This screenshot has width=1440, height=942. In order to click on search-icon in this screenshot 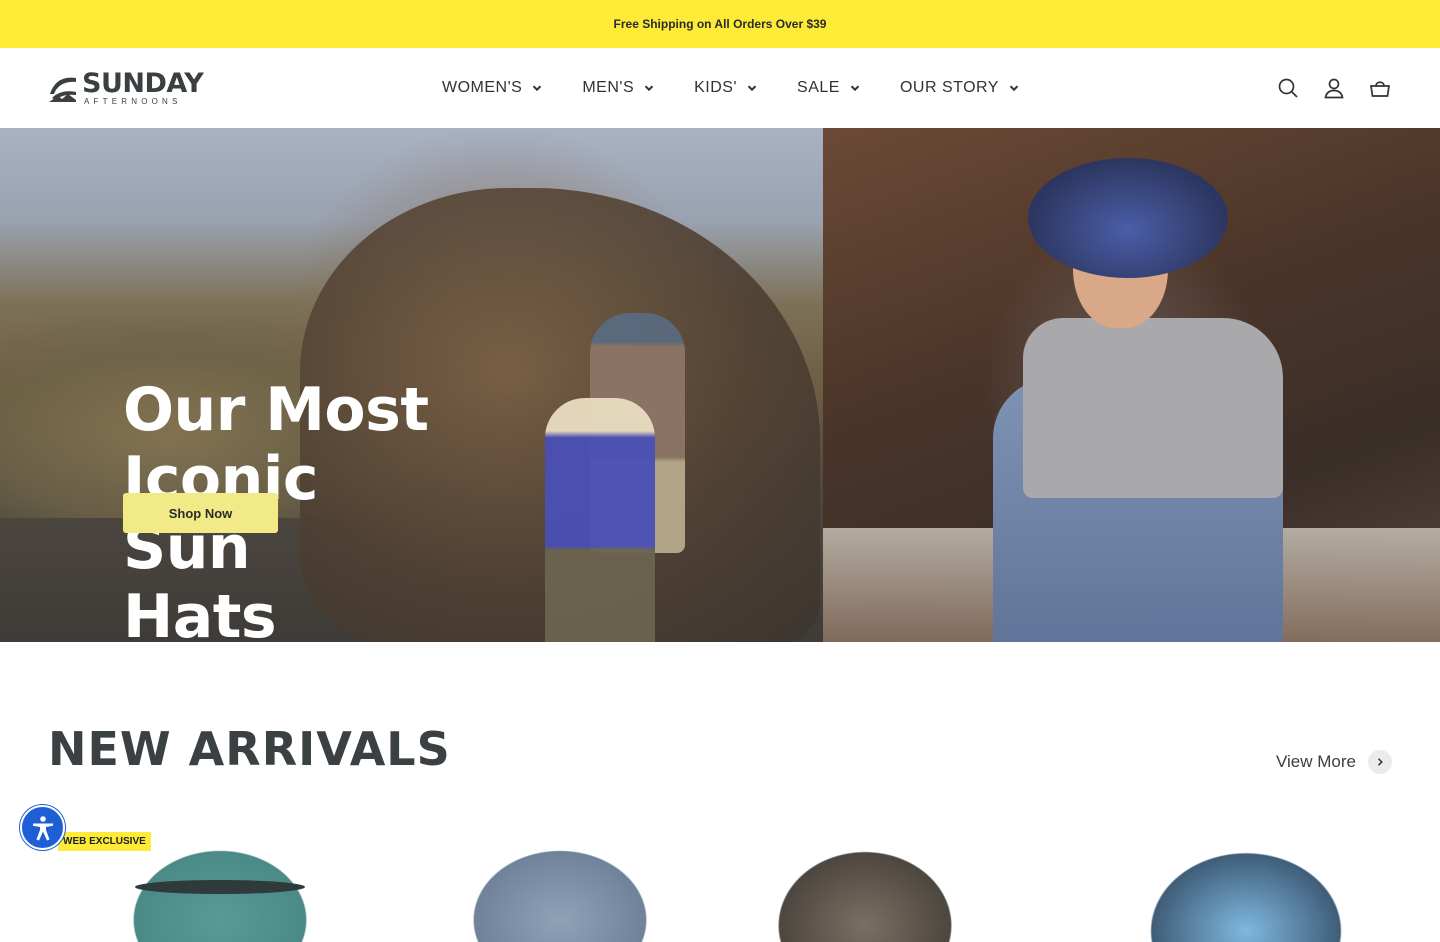, I will do `click(1288, 88)`.